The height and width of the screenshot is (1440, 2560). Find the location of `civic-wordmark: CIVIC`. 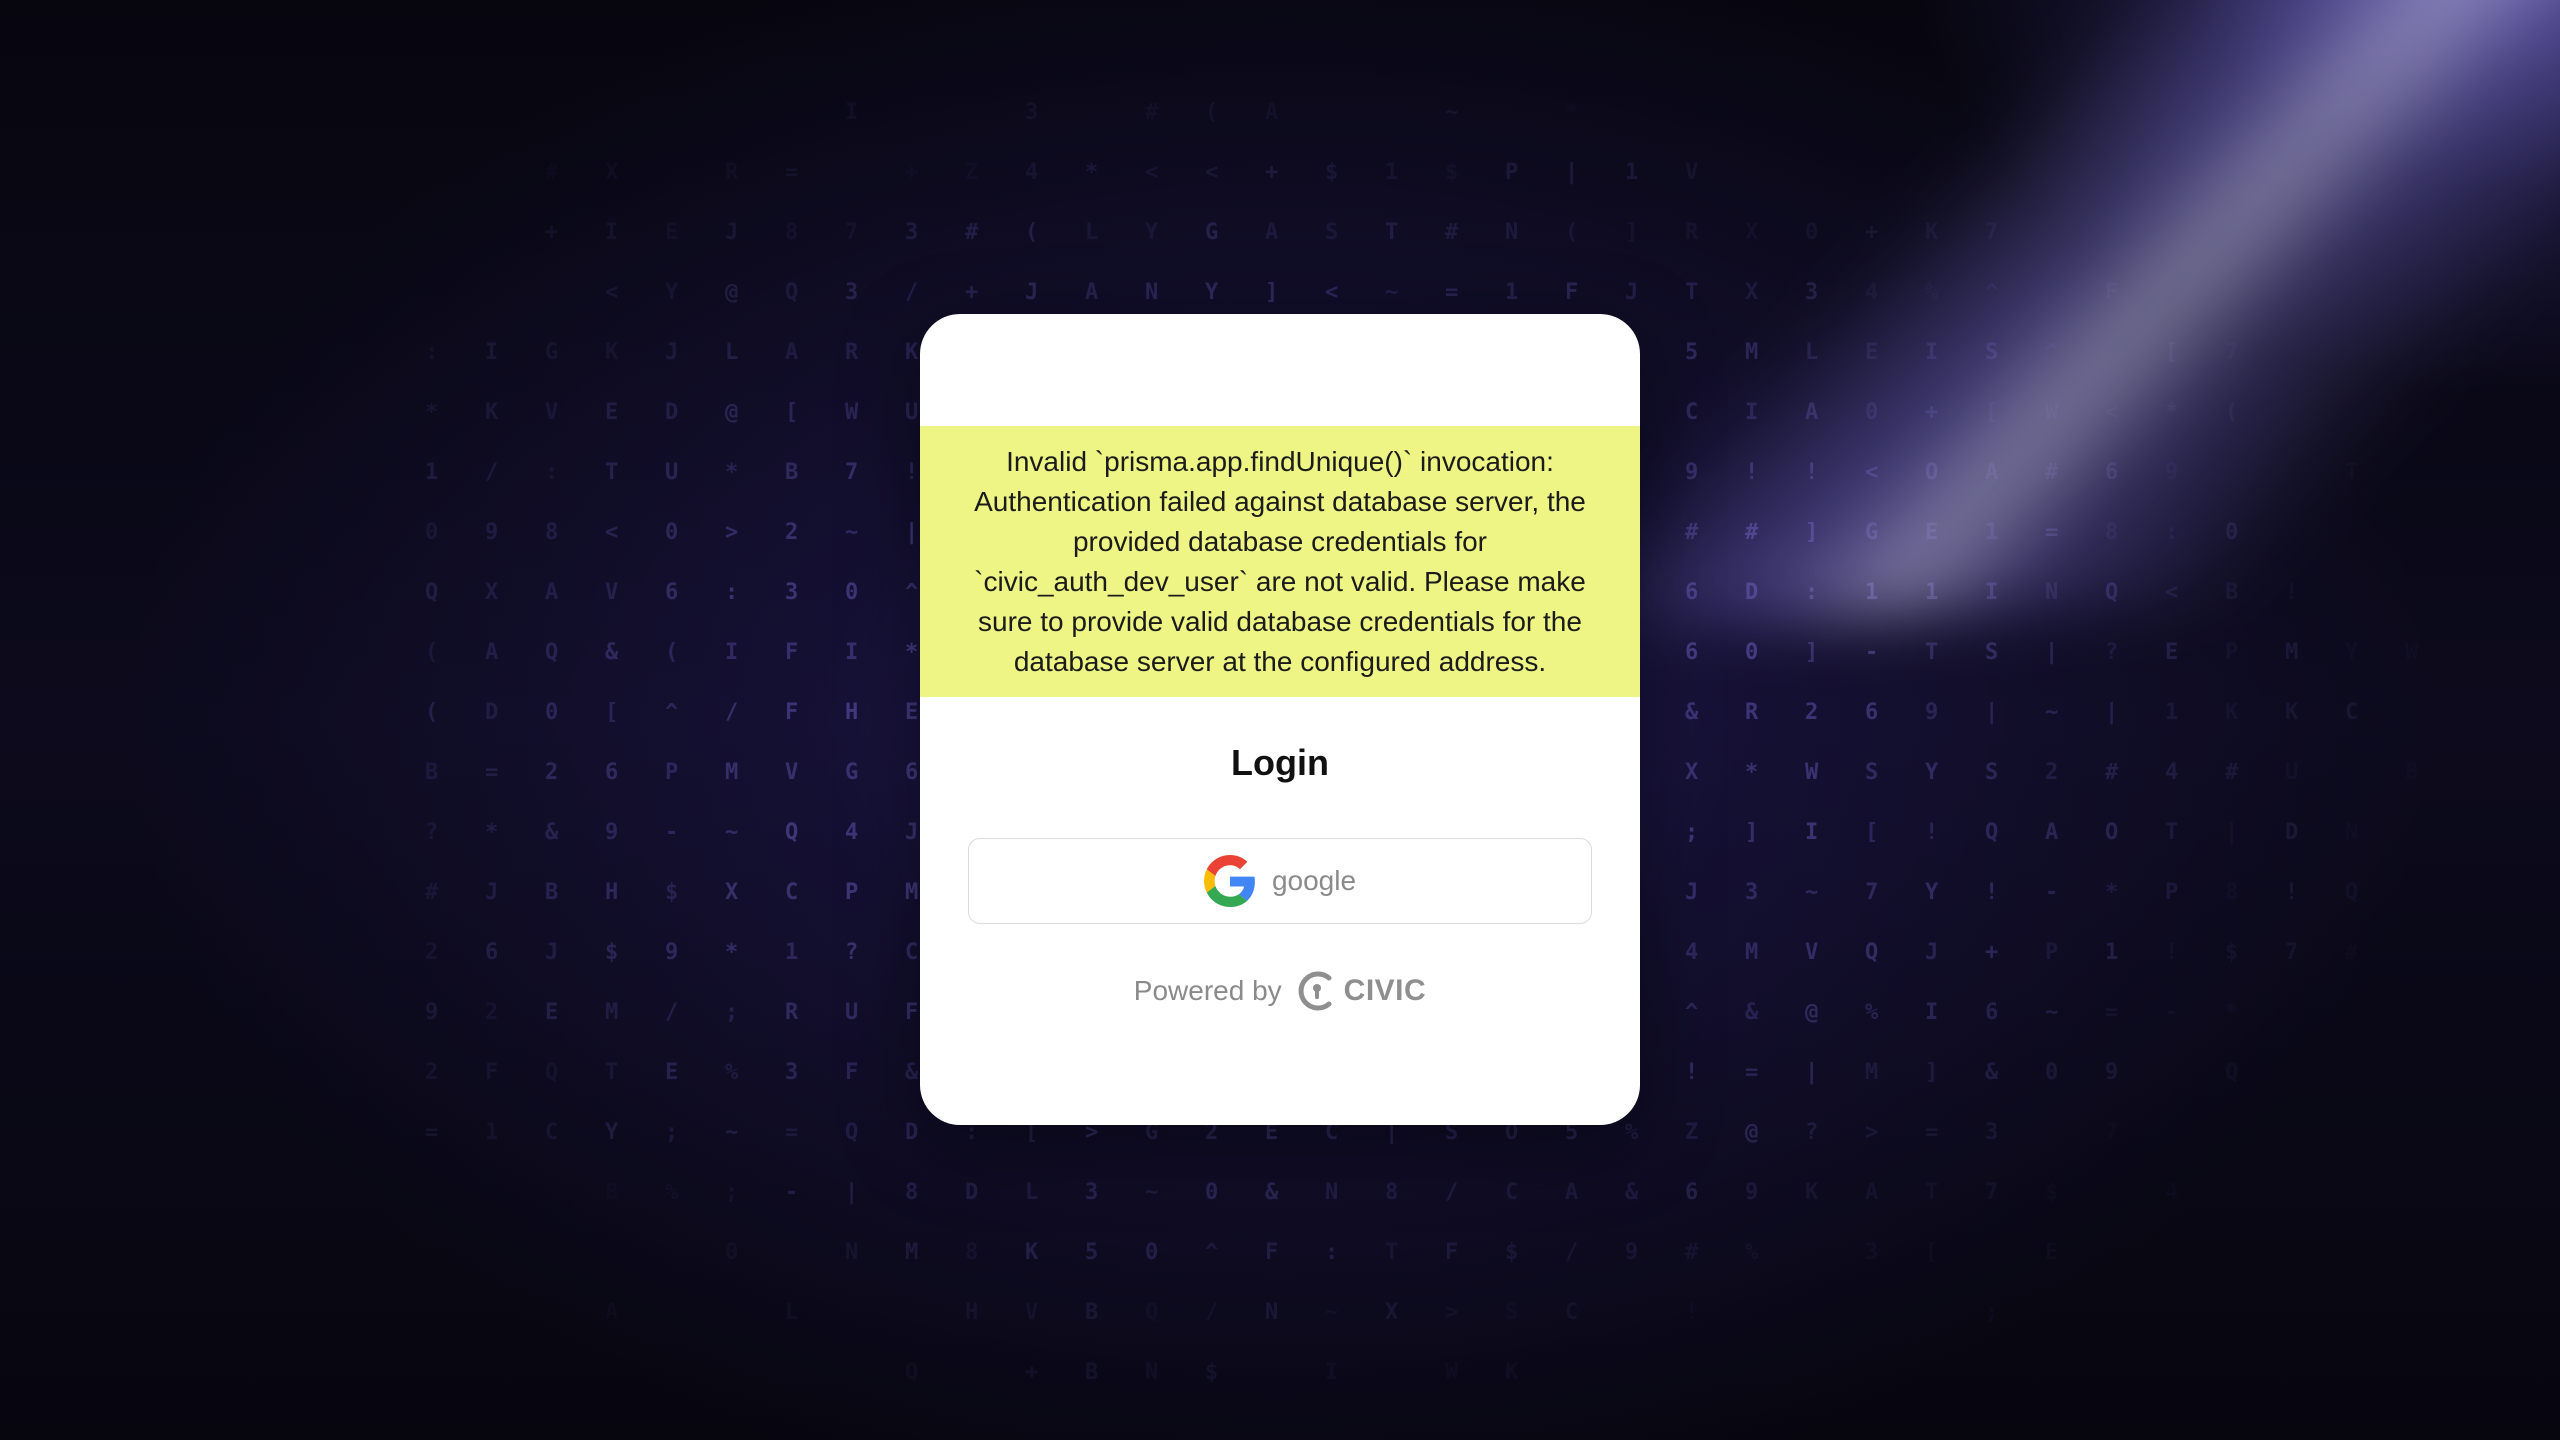

civic-wordmark: CIVIC is located at coordinates (1385, 990).